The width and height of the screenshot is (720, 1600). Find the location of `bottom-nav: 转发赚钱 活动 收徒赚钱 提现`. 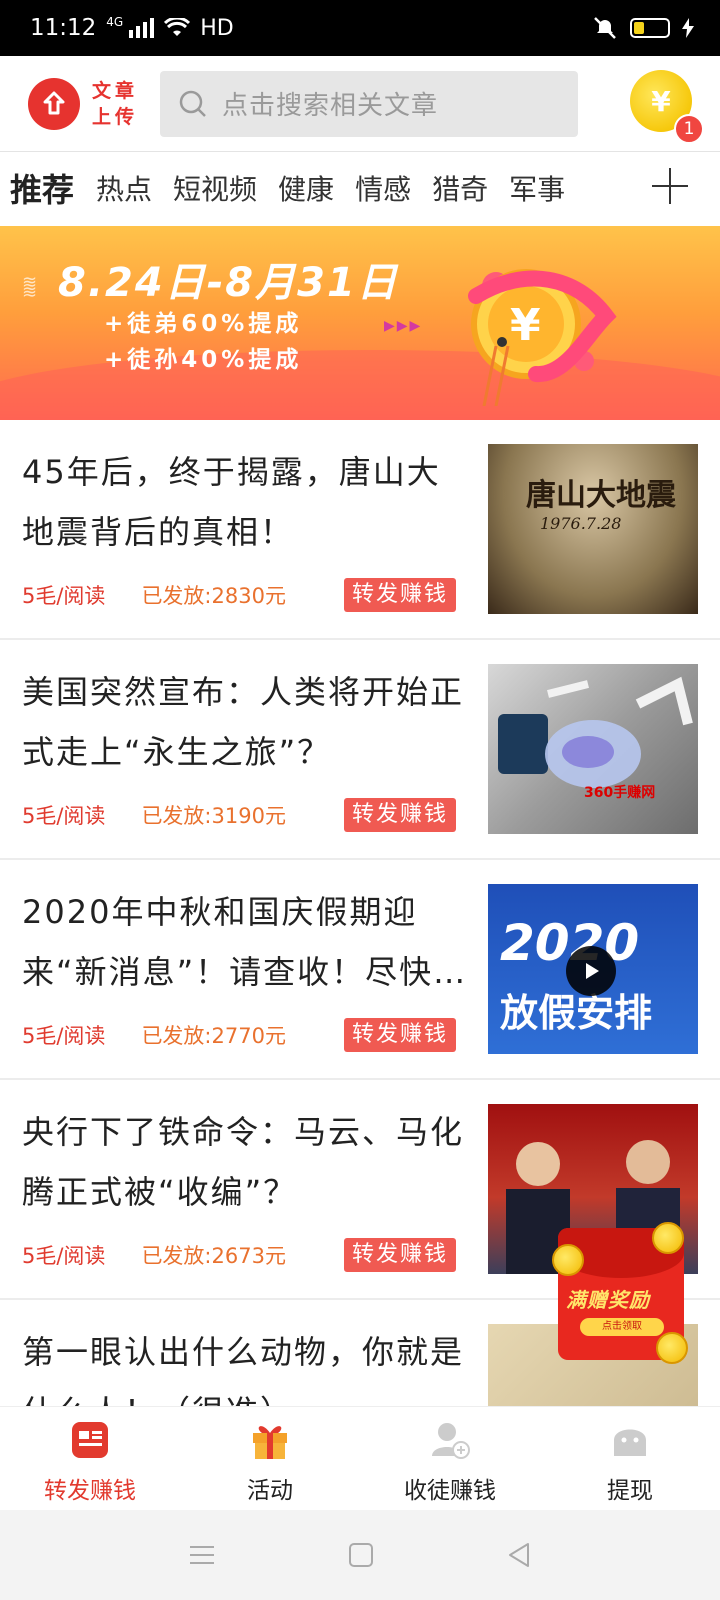

bottom-nav: 转发赚钱 活动 收徒赚钱 提现 is located at coordinates (360, 1458).